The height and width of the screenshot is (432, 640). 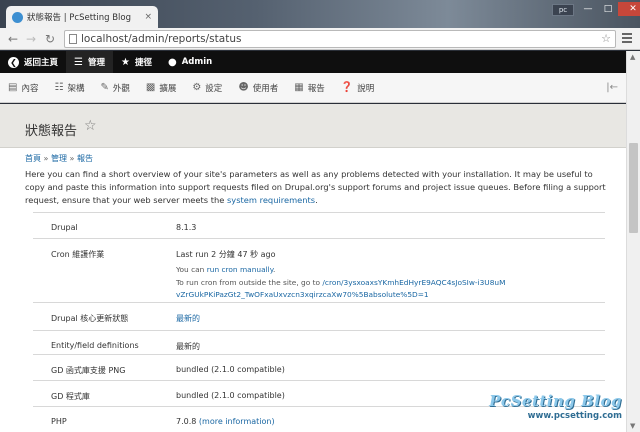 I want to click on page-header: 狀態報告 ☆, so click(x=313, y=126).